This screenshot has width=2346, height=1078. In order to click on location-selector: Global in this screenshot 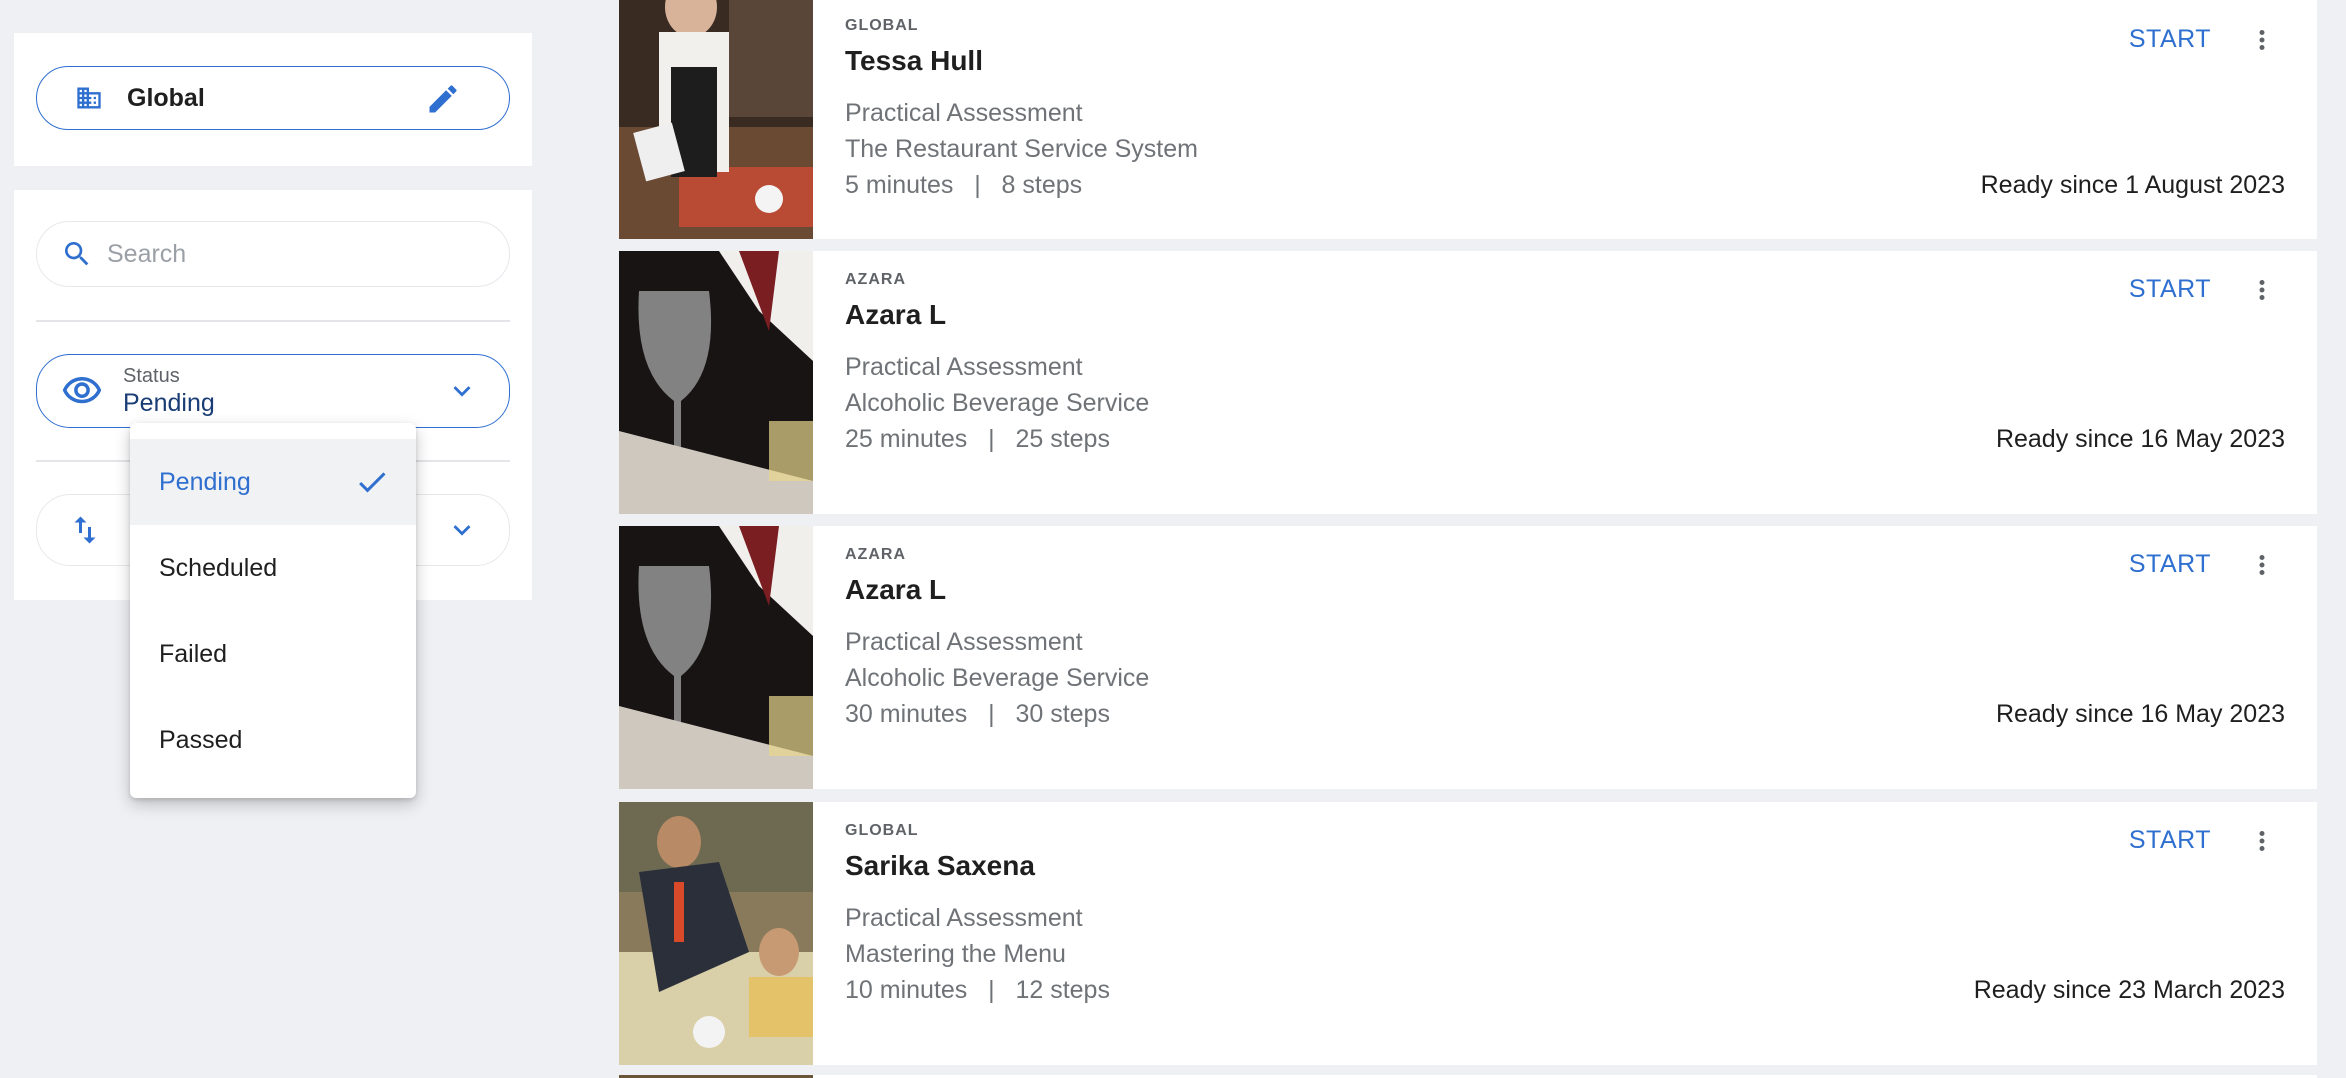, I will do `click(273, 98)`.